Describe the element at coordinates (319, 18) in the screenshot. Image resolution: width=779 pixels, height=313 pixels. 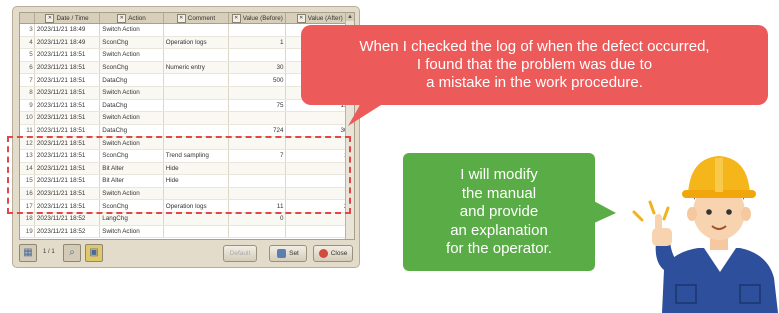
I see `column-header-value-after: ✕ Value (After)` at that location.